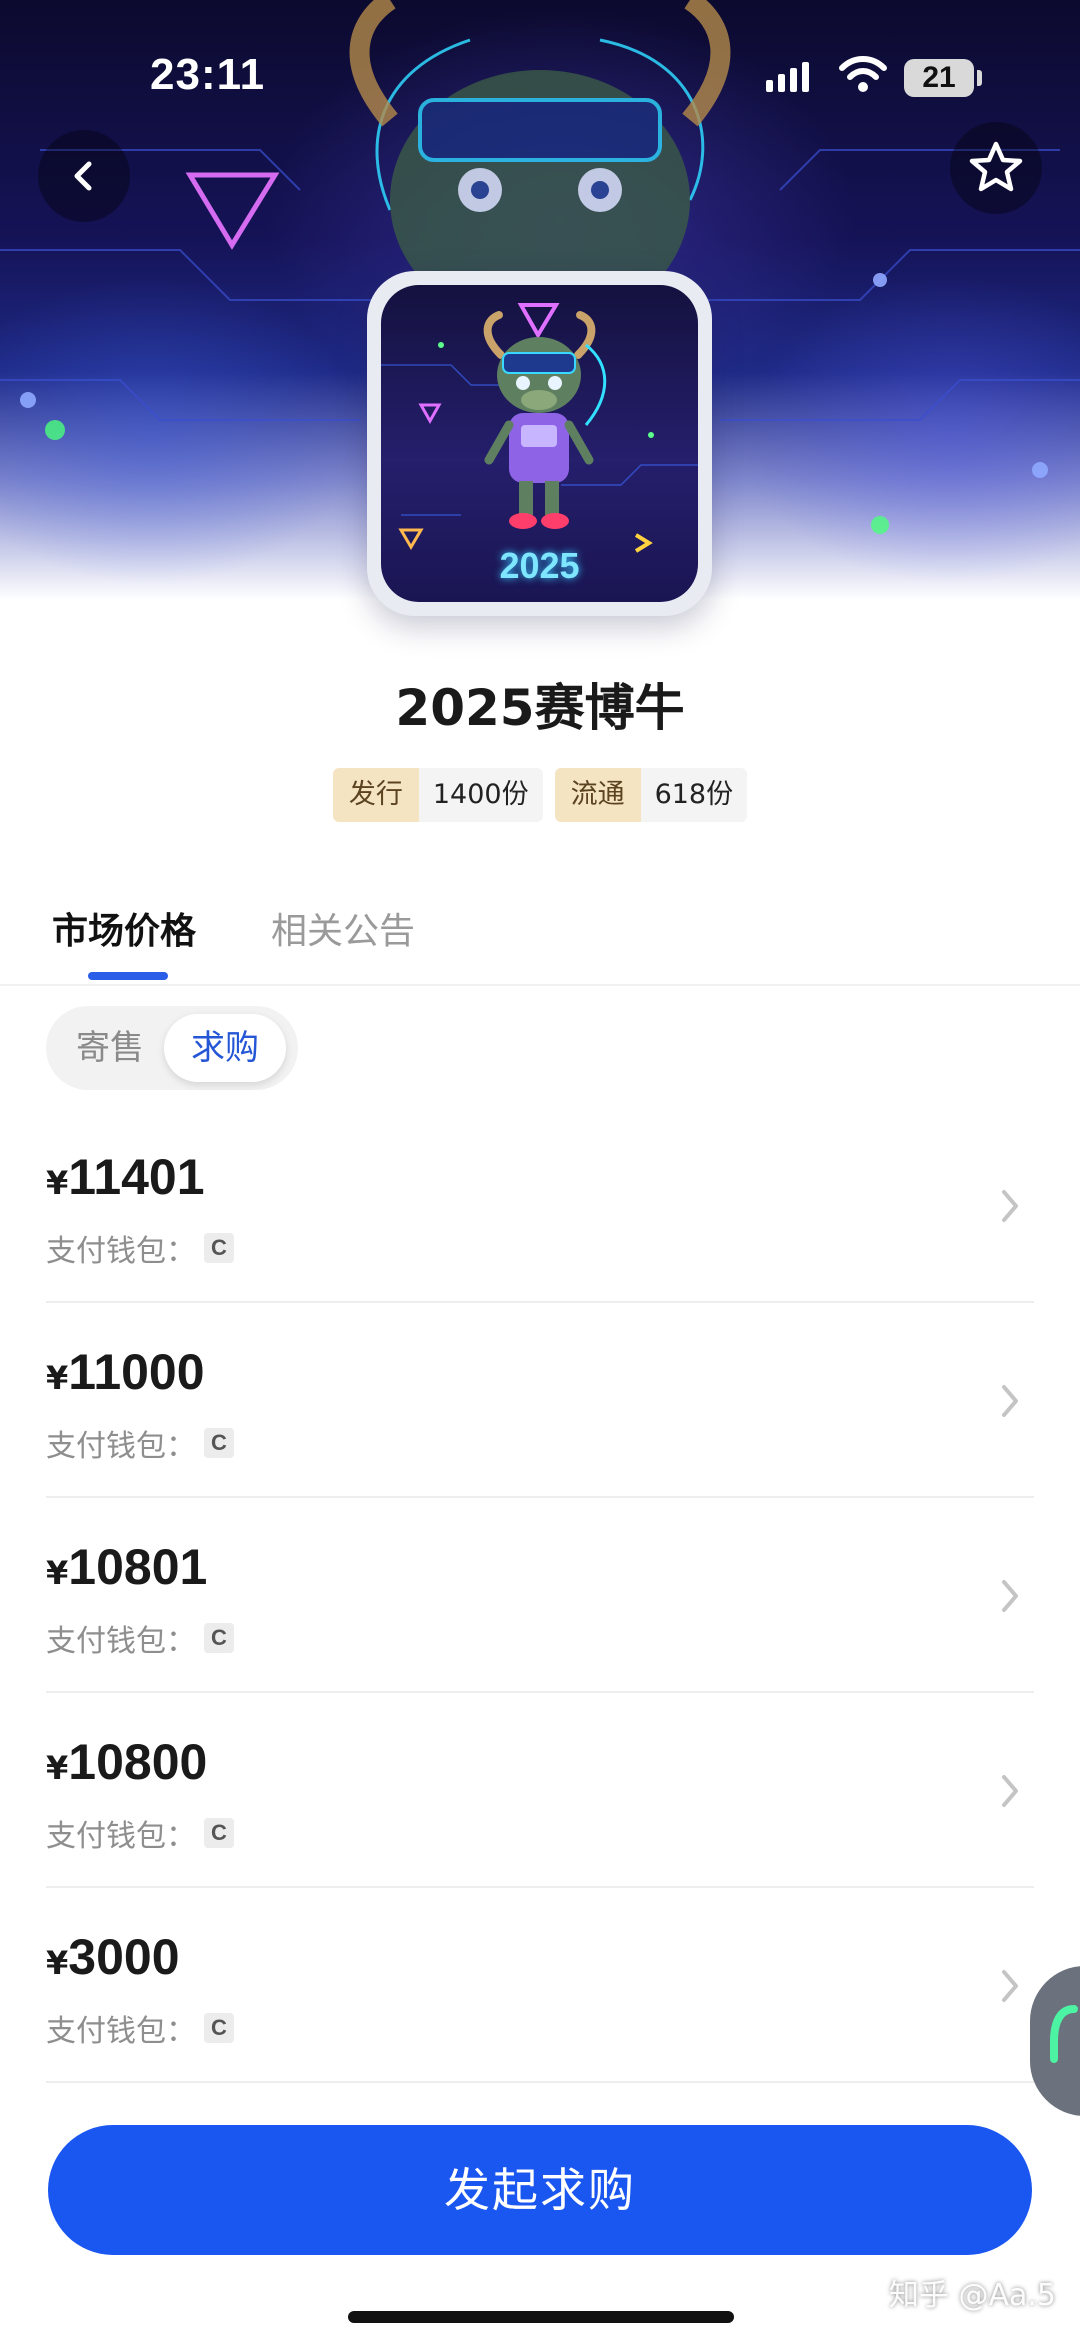 The width and height of the screenshot is (1080, 2347). I want to click on collection-cover: 2025, so click(539, 443).